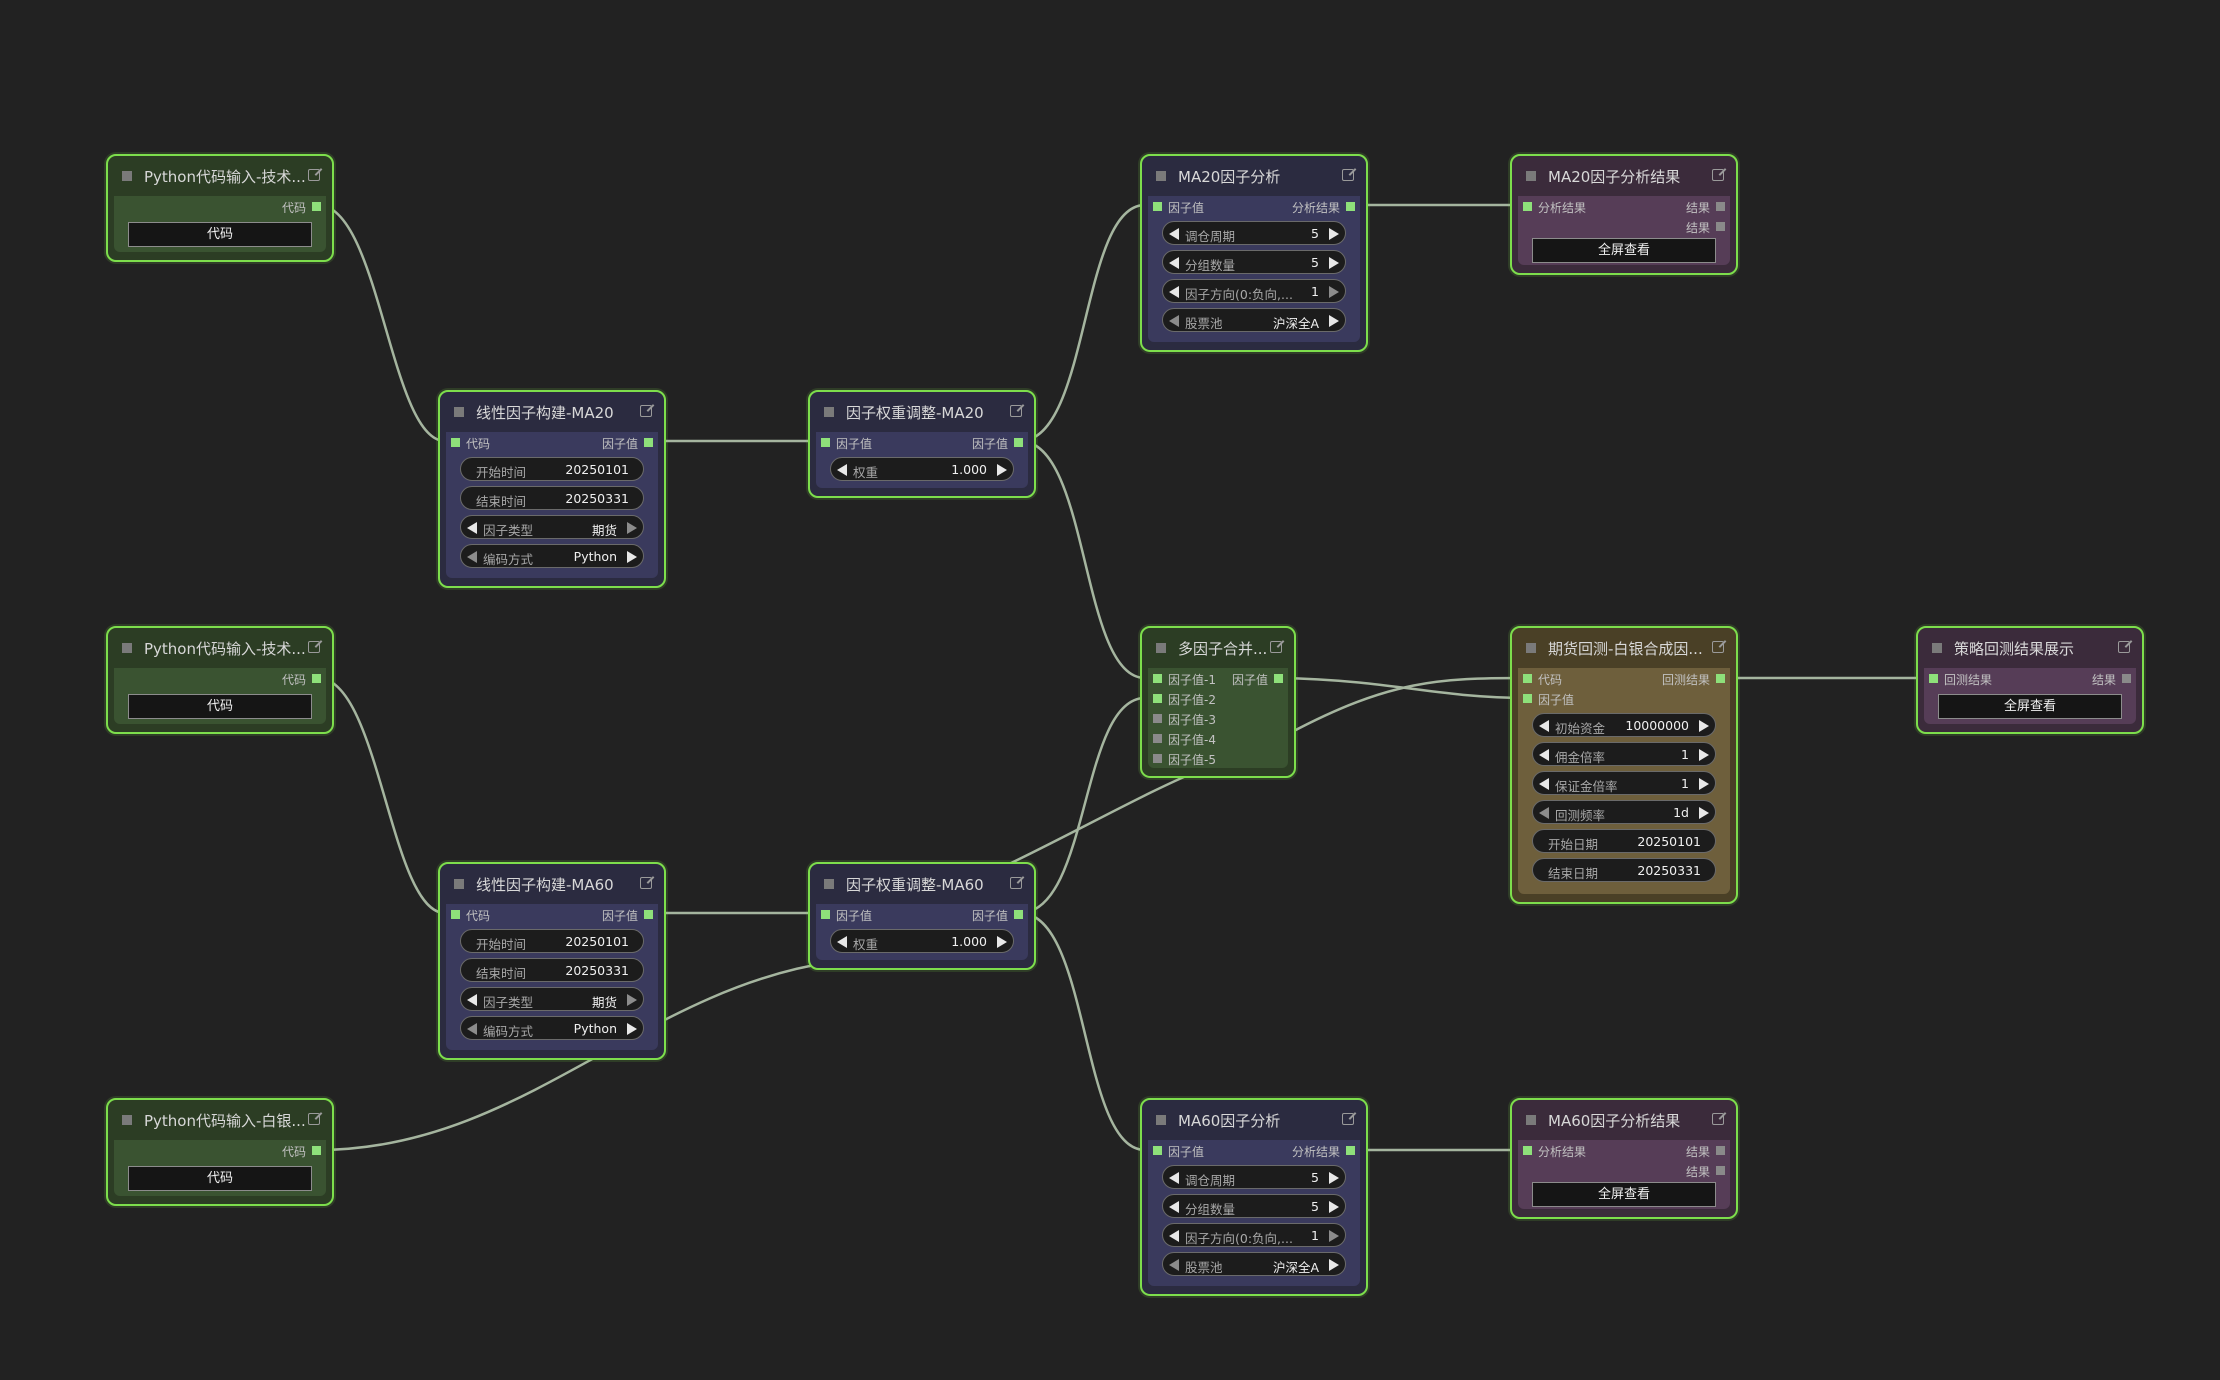  Describe the element at coordinates (1624, 812) in the screenshot. I see `frequency-combo: 回测频率 1d` at that location.